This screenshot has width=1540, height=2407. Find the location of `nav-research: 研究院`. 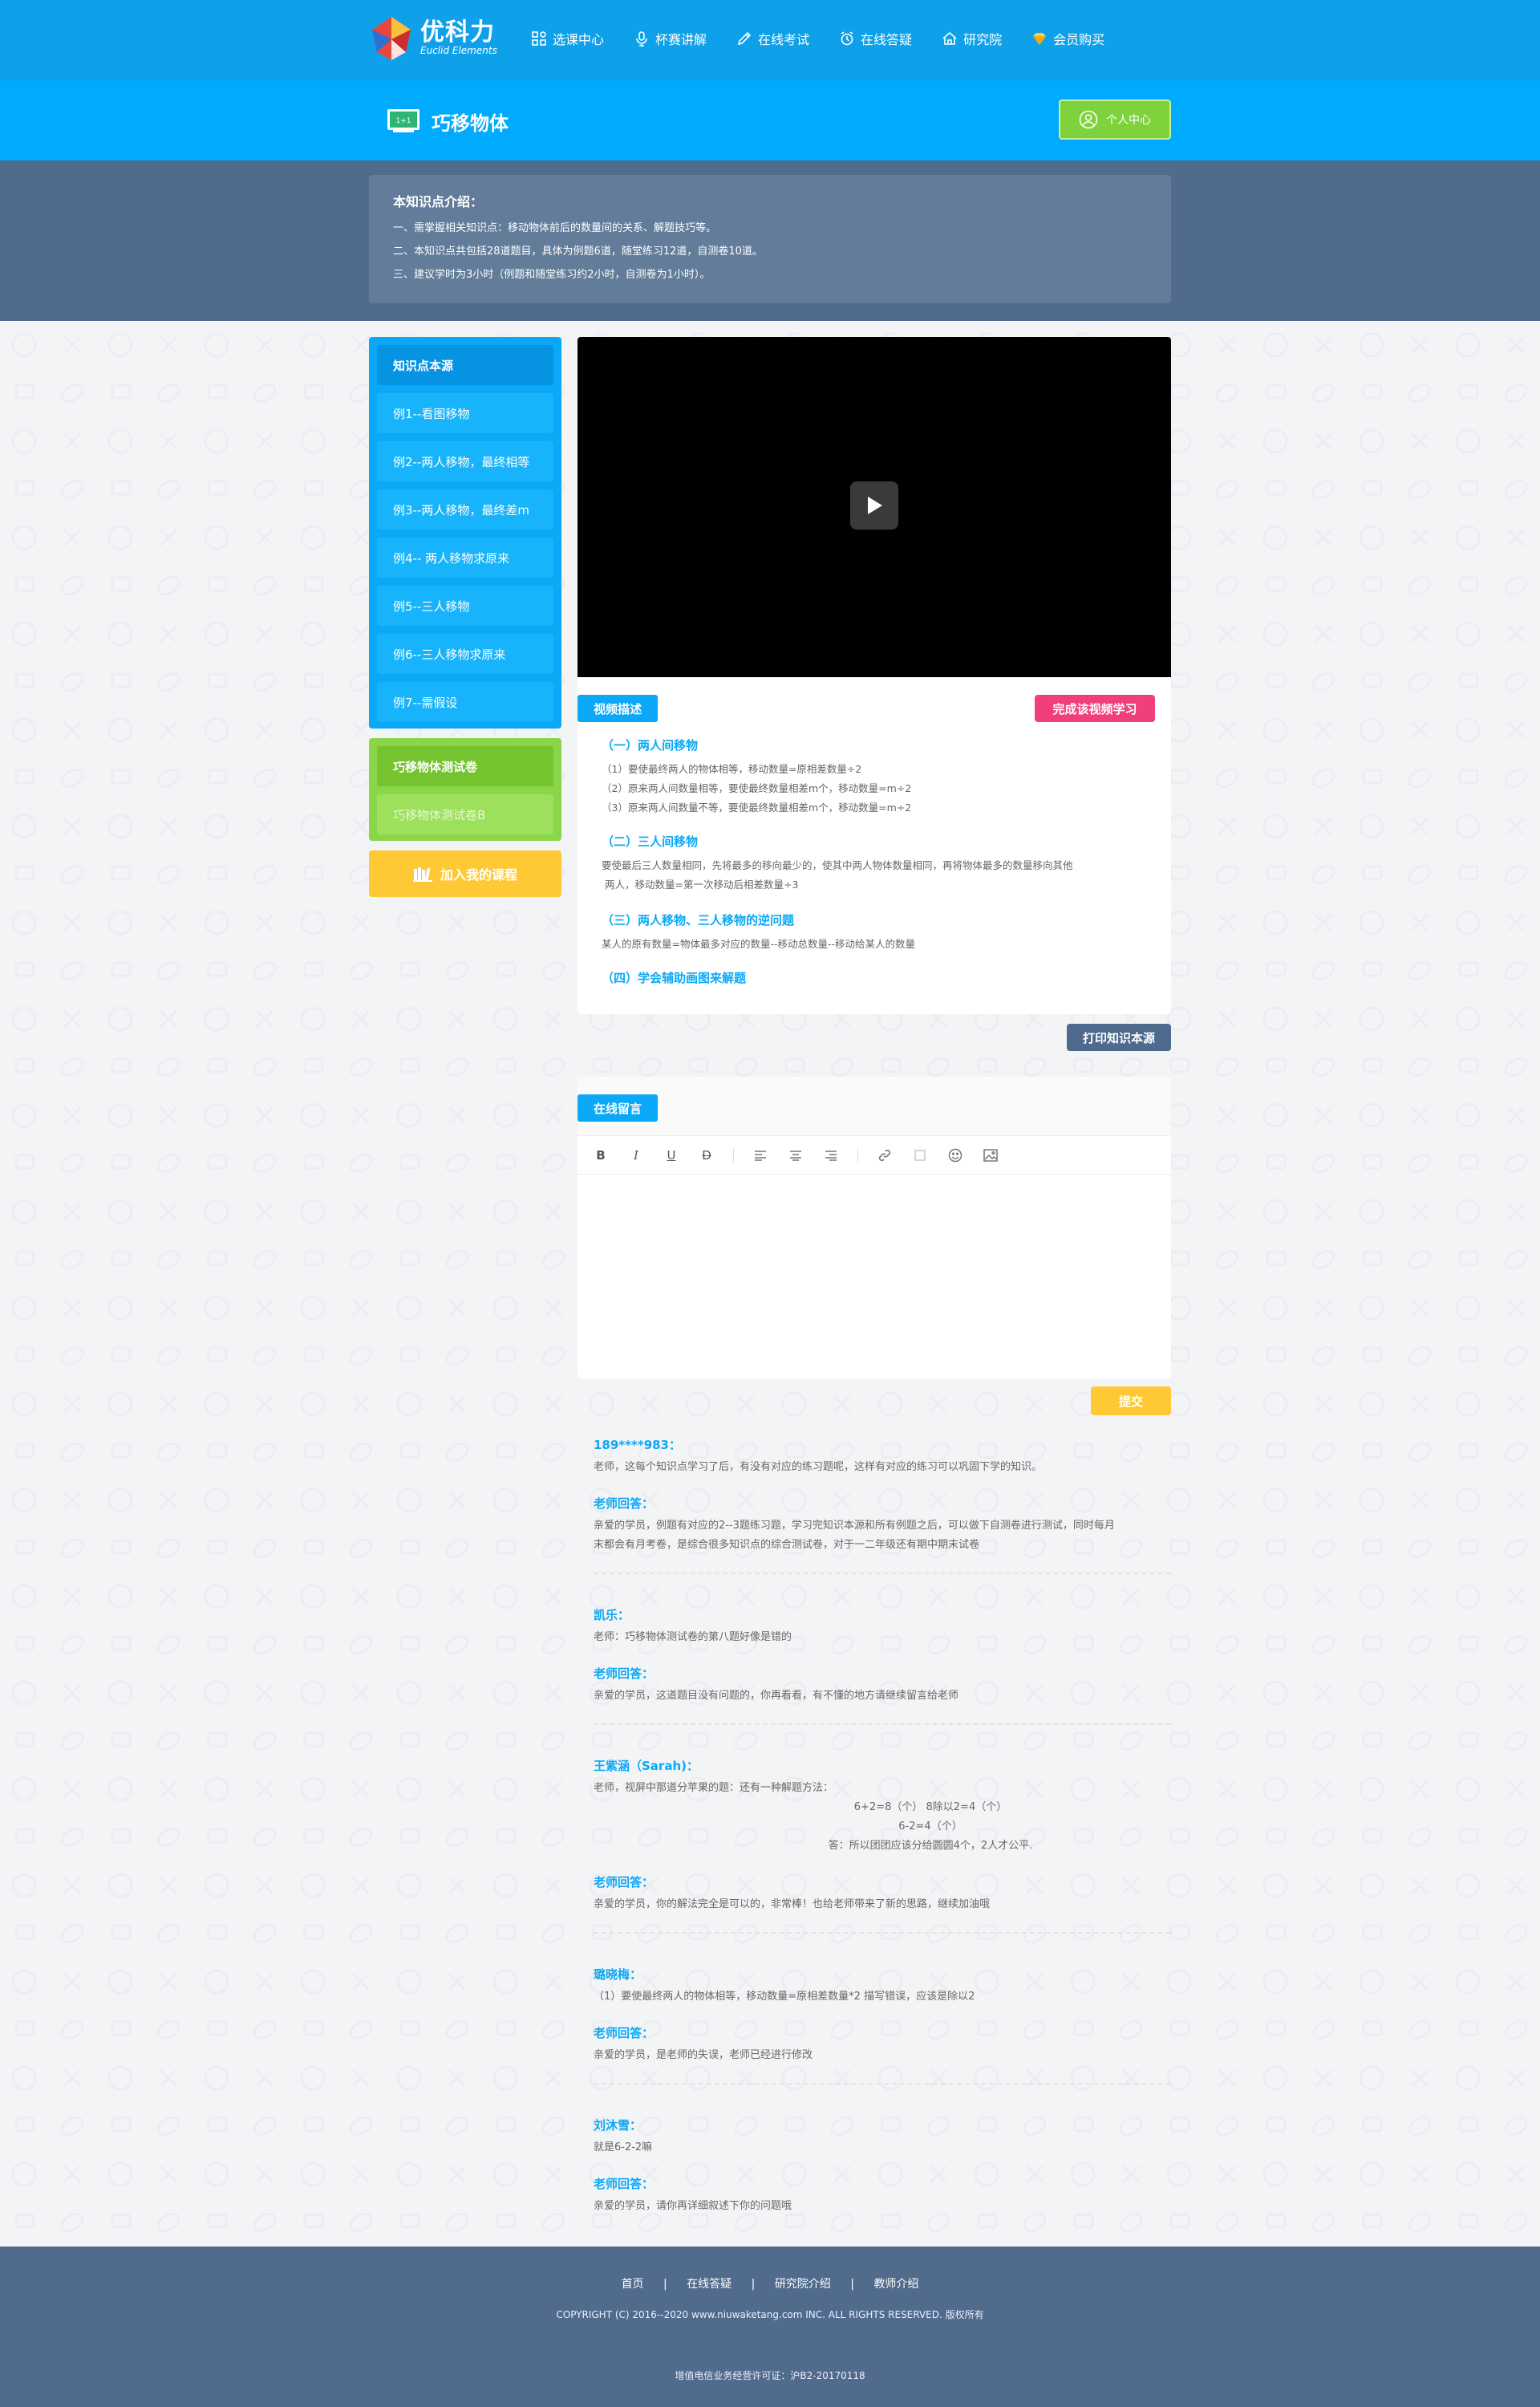

nav-research: 研究院 is located at coordinates (972, 38).